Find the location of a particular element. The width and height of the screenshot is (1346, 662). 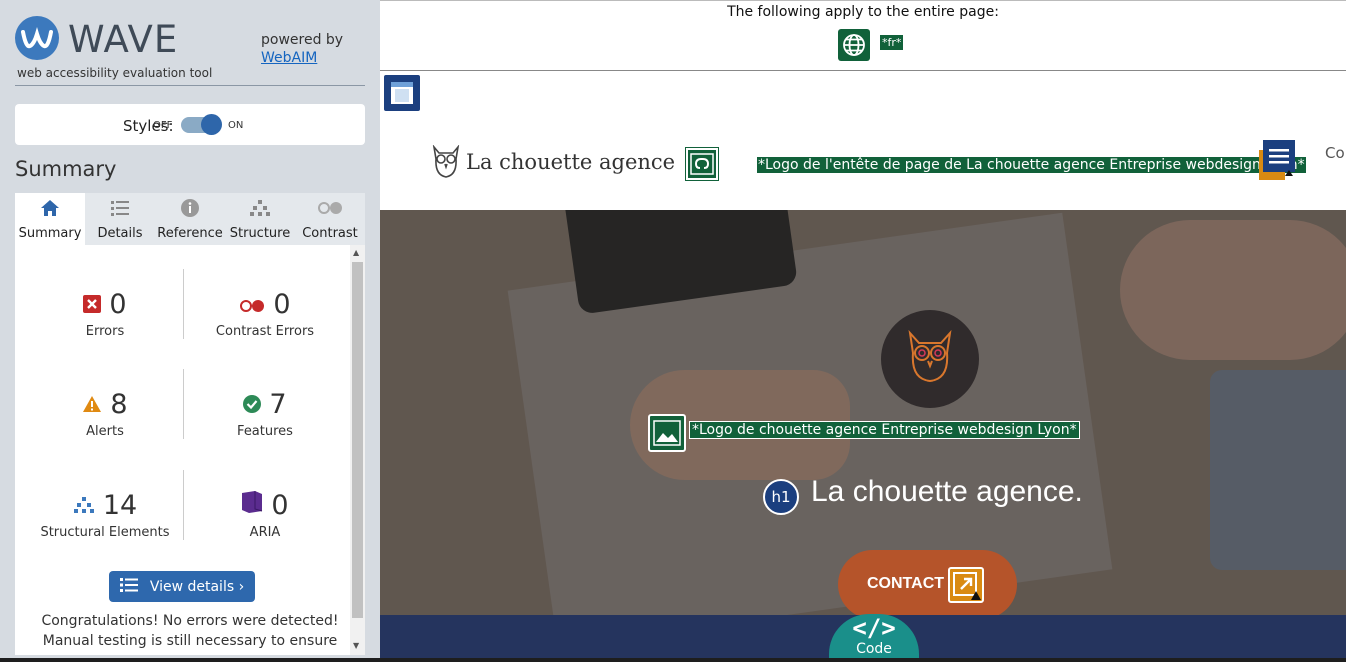

header-region-icon is located at coordinates (402, 93).